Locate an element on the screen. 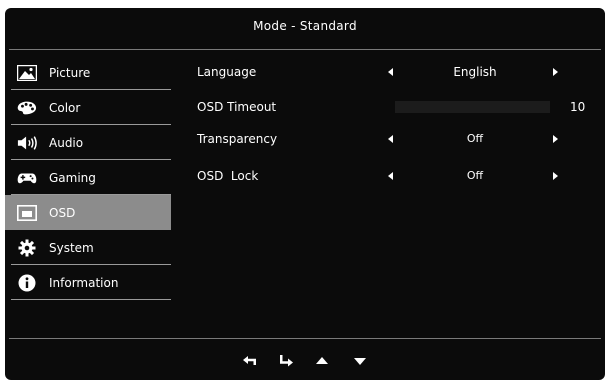 The width and height of the screenshot is (611, 388). nav-bar is located at coordinates (305, 361).